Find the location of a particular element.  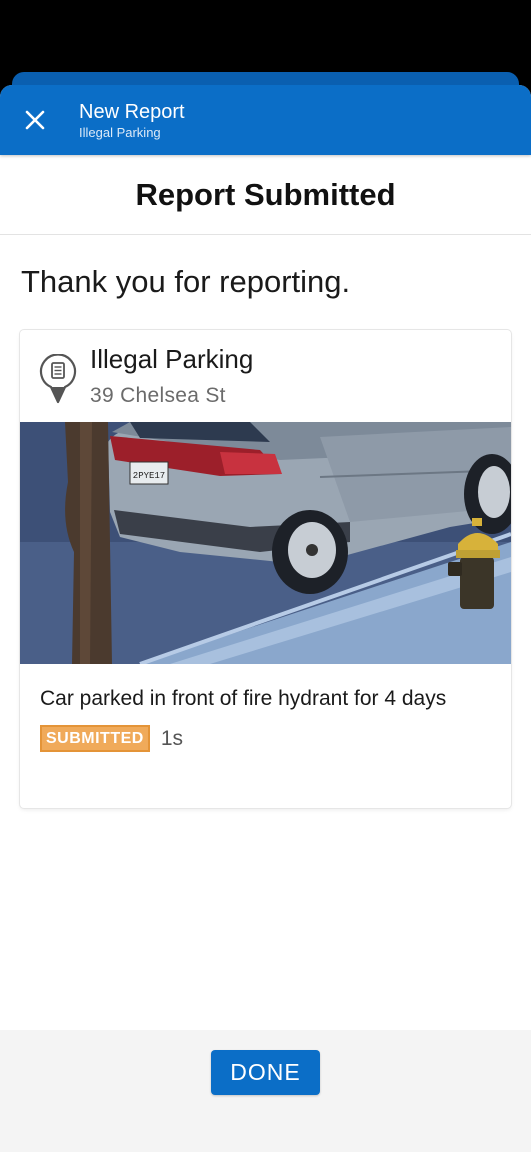

close-icon is located at coordinates (35, 120).